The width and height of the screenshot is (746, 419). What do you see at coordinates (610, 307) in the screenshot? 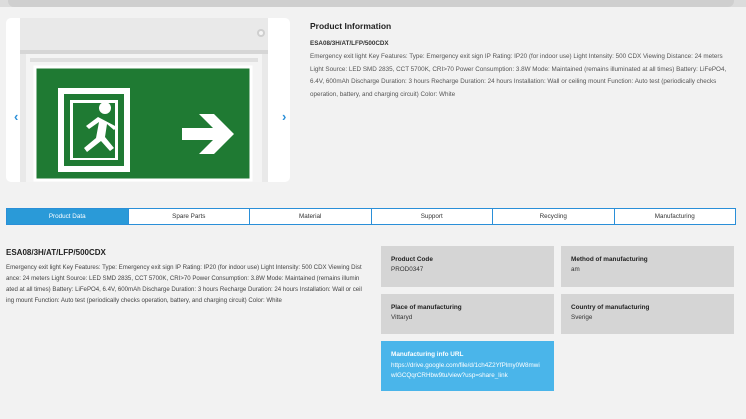
I see `country-label: Country of manufacturing` at bounding box center [610, 307].